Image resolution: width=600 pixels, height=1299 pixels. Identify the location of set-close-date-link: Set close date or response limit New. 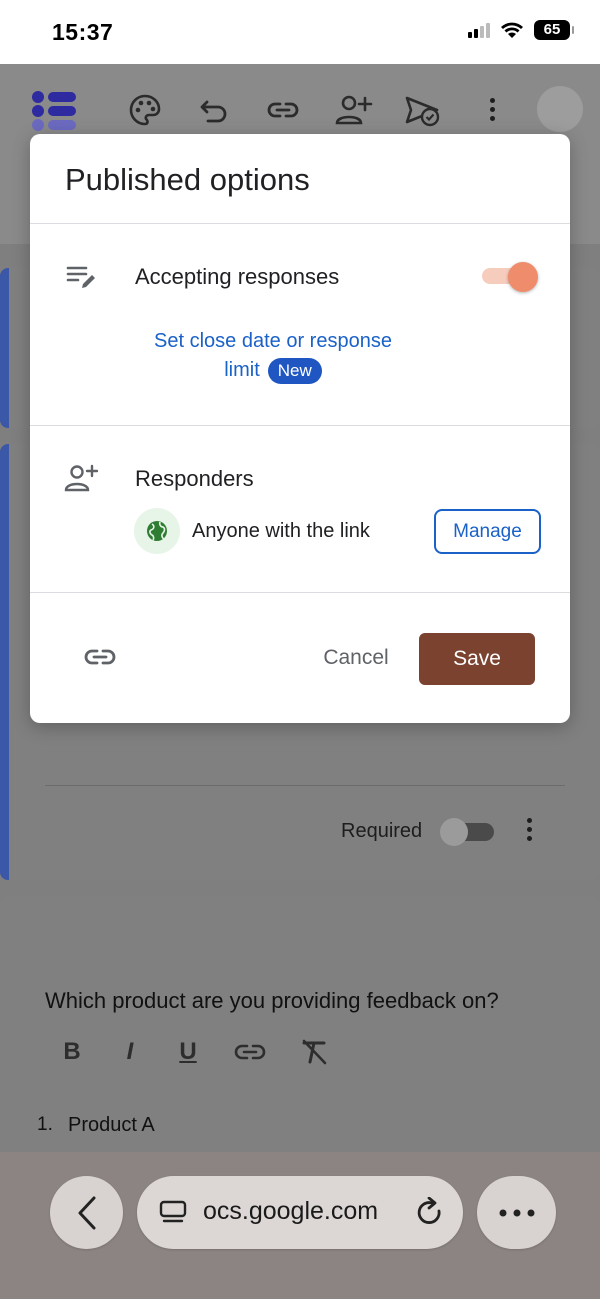
(273, 356).